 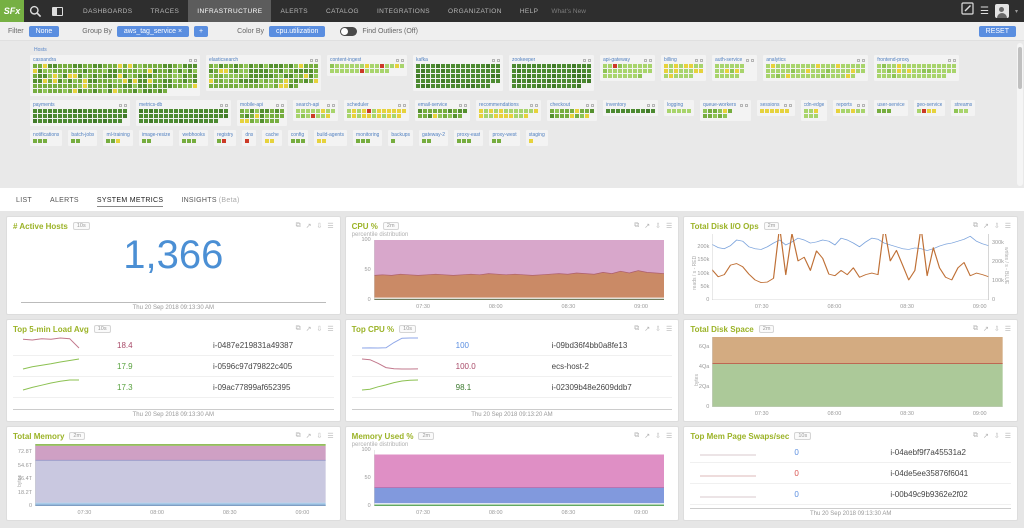 I want to click on heatmap-group-sessions: sessions, so click(x=776, y=108).